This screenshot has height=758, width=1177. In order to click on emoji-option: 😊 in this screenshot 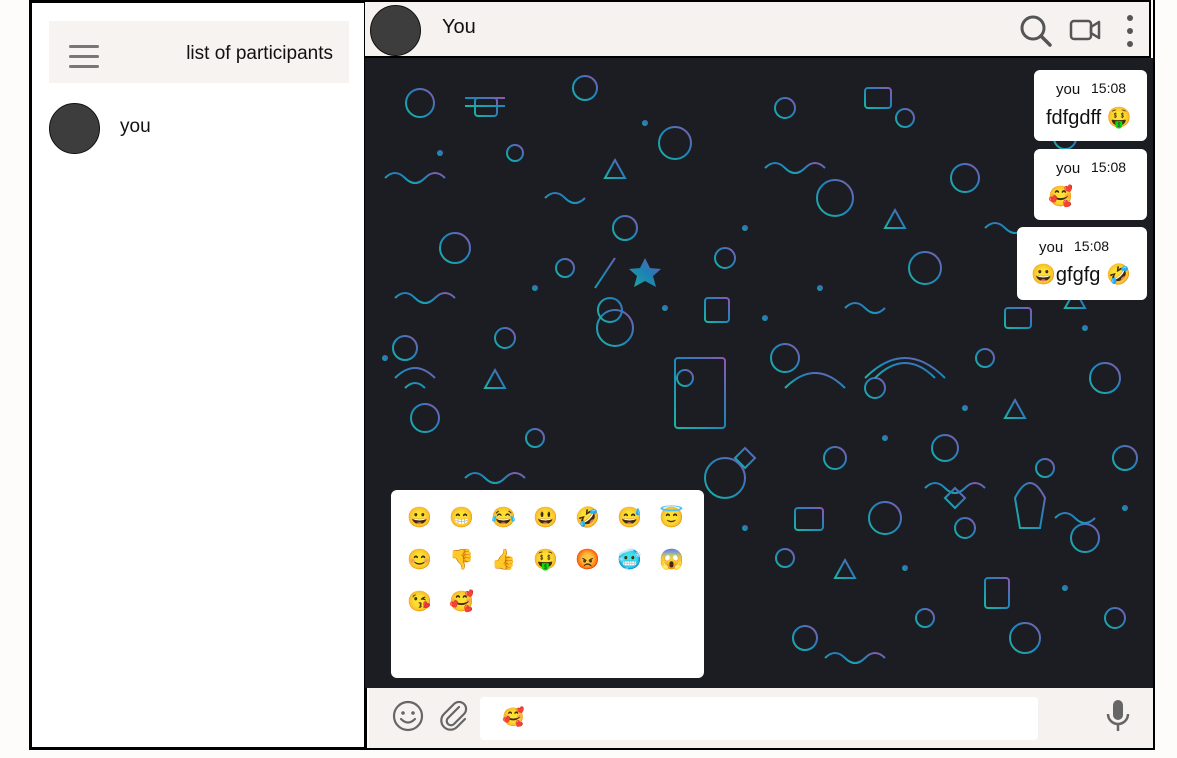, I will do `click(419, 560)`.